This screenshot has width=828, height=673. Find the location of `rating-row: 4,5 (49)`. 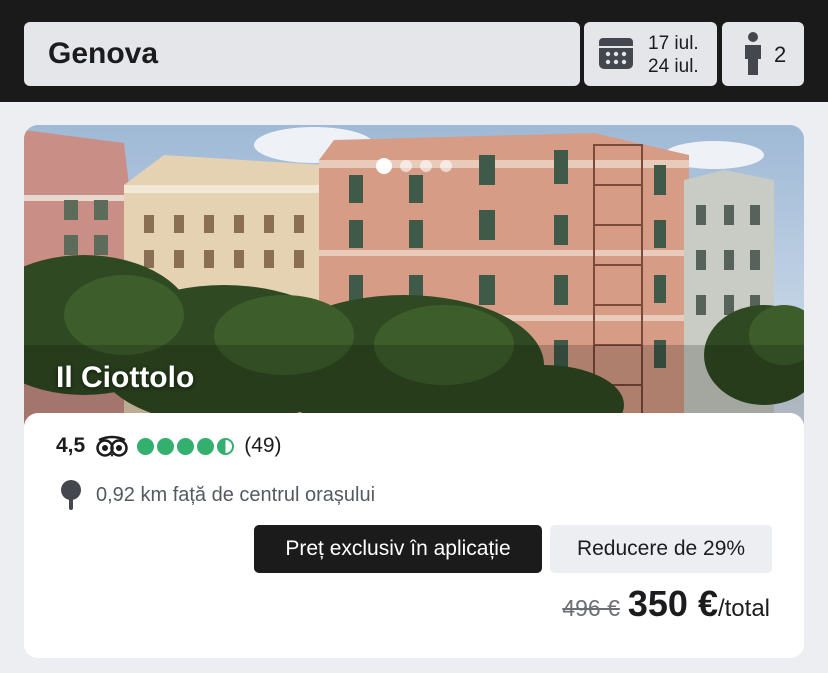

rating-row: 4,5 (49) is located at coordinates (169, 446).